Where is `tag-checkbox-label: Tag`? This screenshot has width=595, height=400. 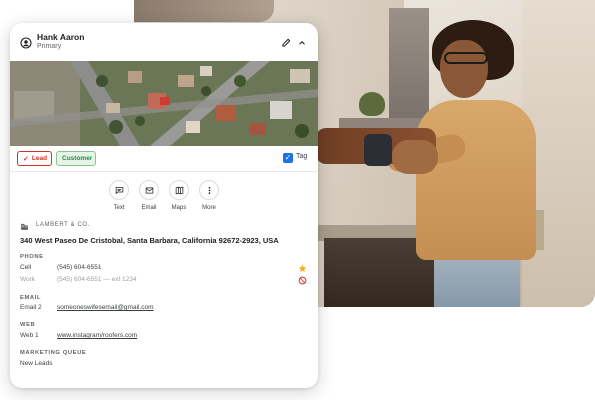 tag-checkbox-label: Tag is located at coordinates (302, 156).